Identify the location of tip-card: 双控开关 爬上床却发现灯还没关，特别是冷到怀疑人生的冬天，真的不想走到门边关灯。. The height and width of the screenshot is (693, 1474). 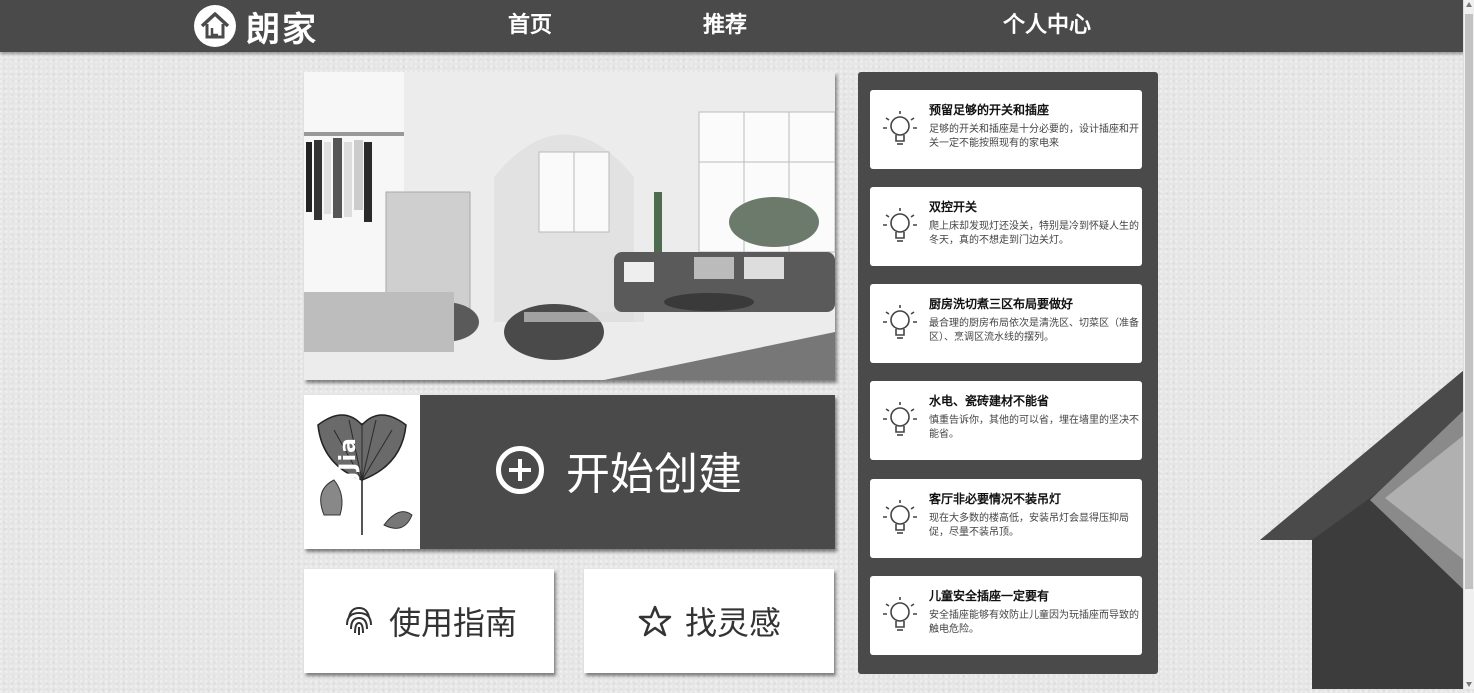
(1006, 226).